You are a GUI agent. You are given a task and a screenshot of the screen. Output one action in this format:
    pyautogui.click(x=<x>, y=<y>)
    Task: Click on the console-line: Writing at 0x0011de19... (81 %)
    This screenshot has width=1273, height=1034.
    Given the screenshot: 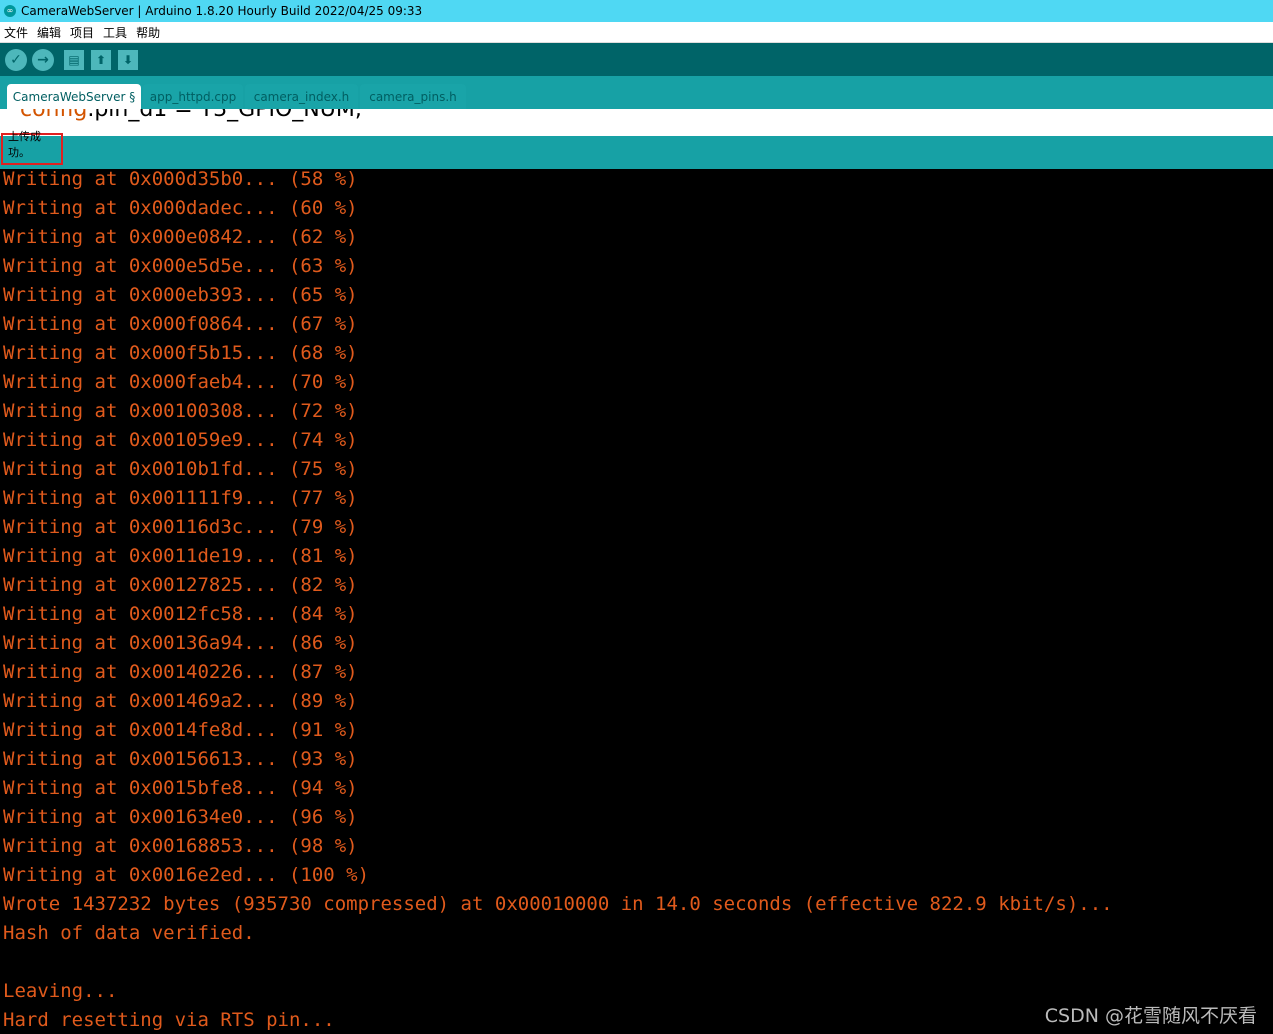 What is the action you would take?
    pyautogui.click(x=180, y=556)
    